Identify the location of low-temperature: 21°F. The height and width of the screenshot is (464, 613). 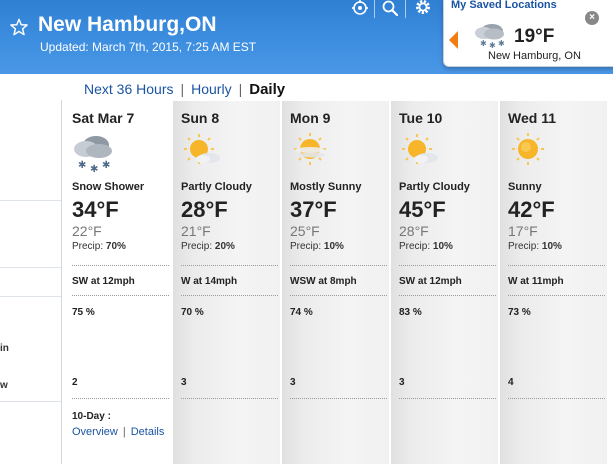
(196, 231).